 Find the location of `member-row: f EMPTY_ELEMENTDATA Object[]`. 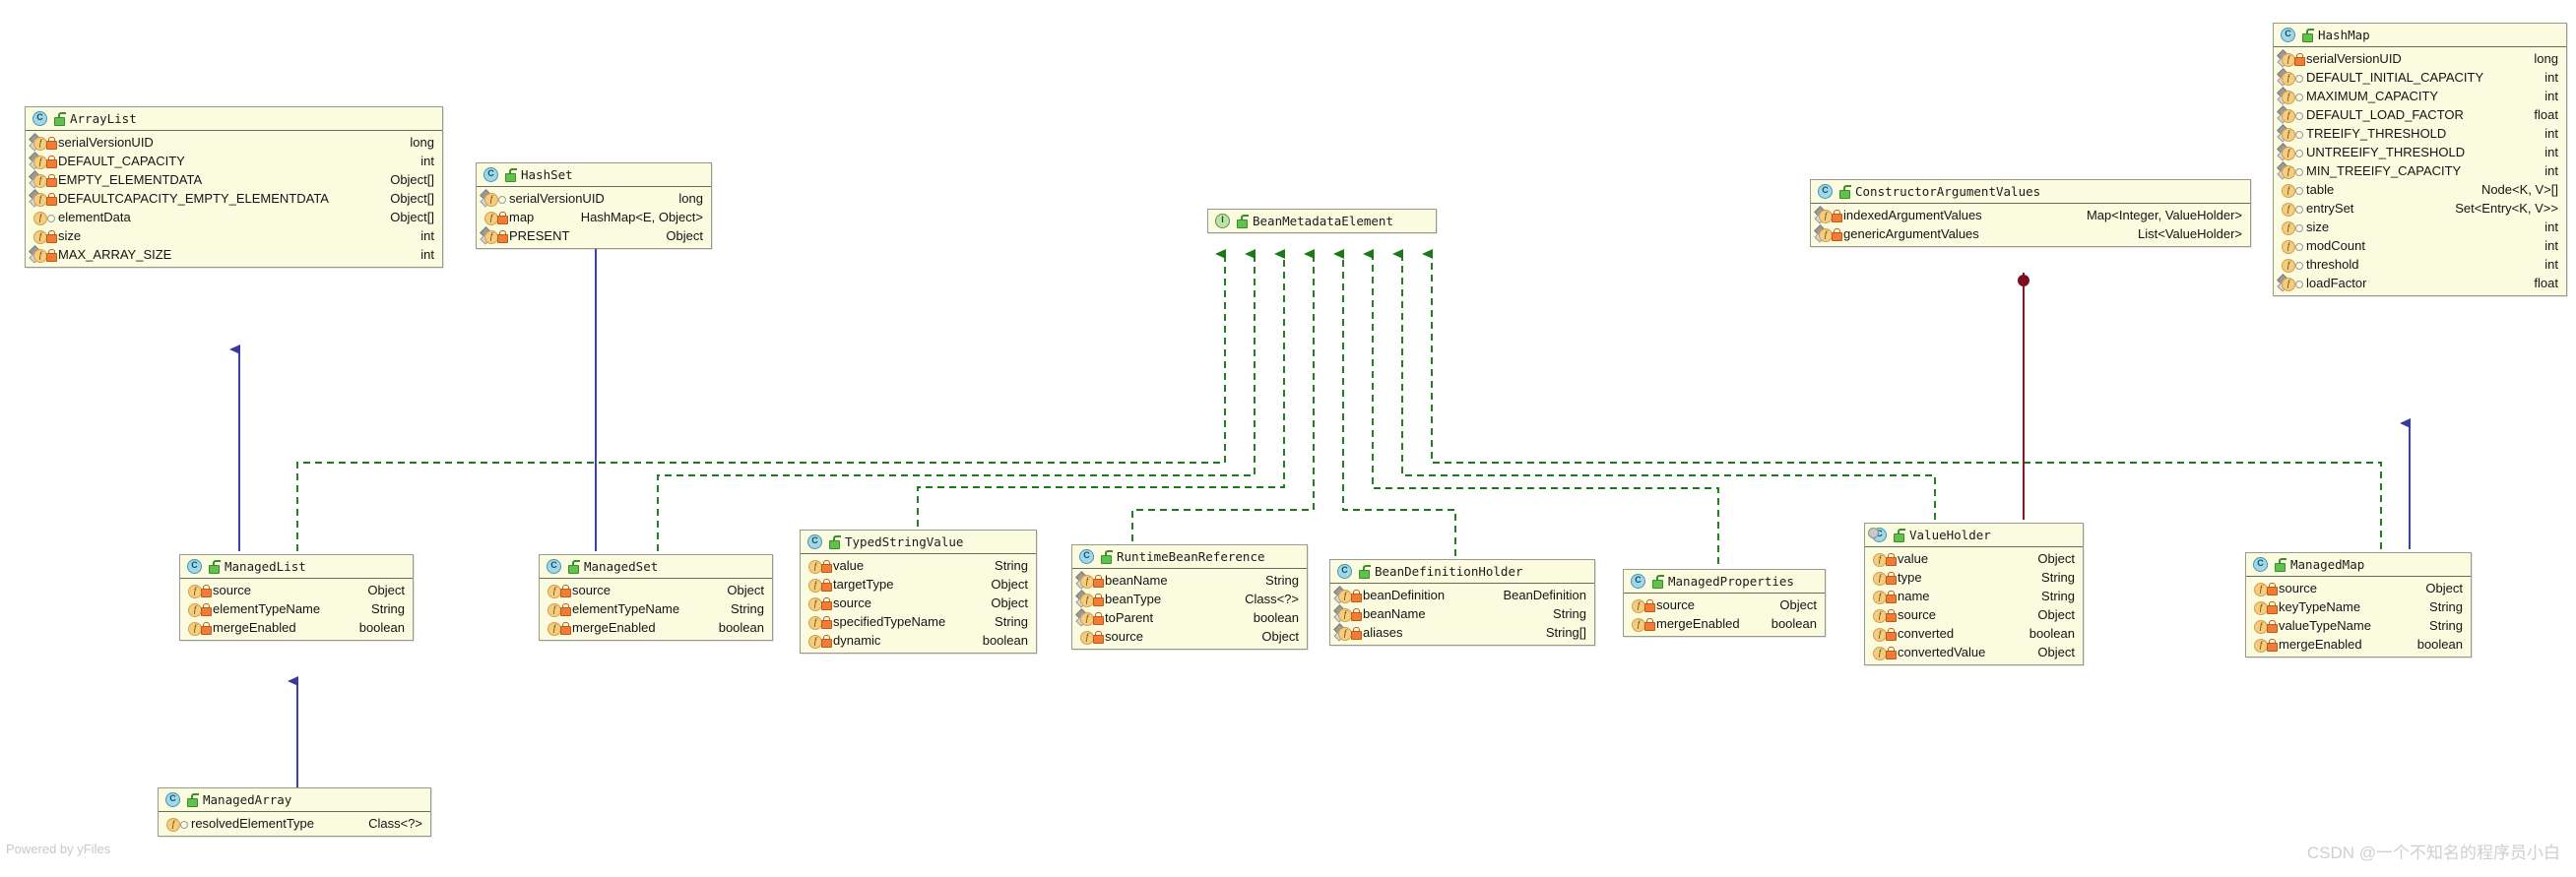

member-row: f EMPTY_ELEMENTDATA Object[] is located at coordinates (234, 179).